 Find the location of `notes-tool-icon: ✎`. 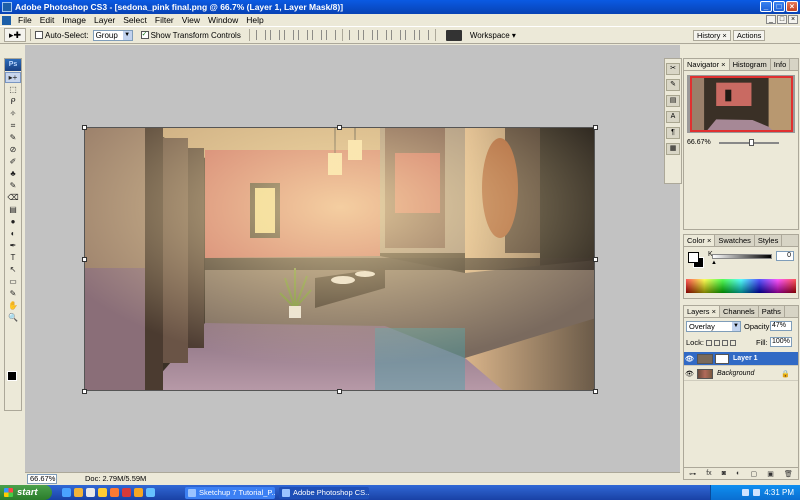

notes-tool-icon: ✎ is located at coordinates (13, 293).